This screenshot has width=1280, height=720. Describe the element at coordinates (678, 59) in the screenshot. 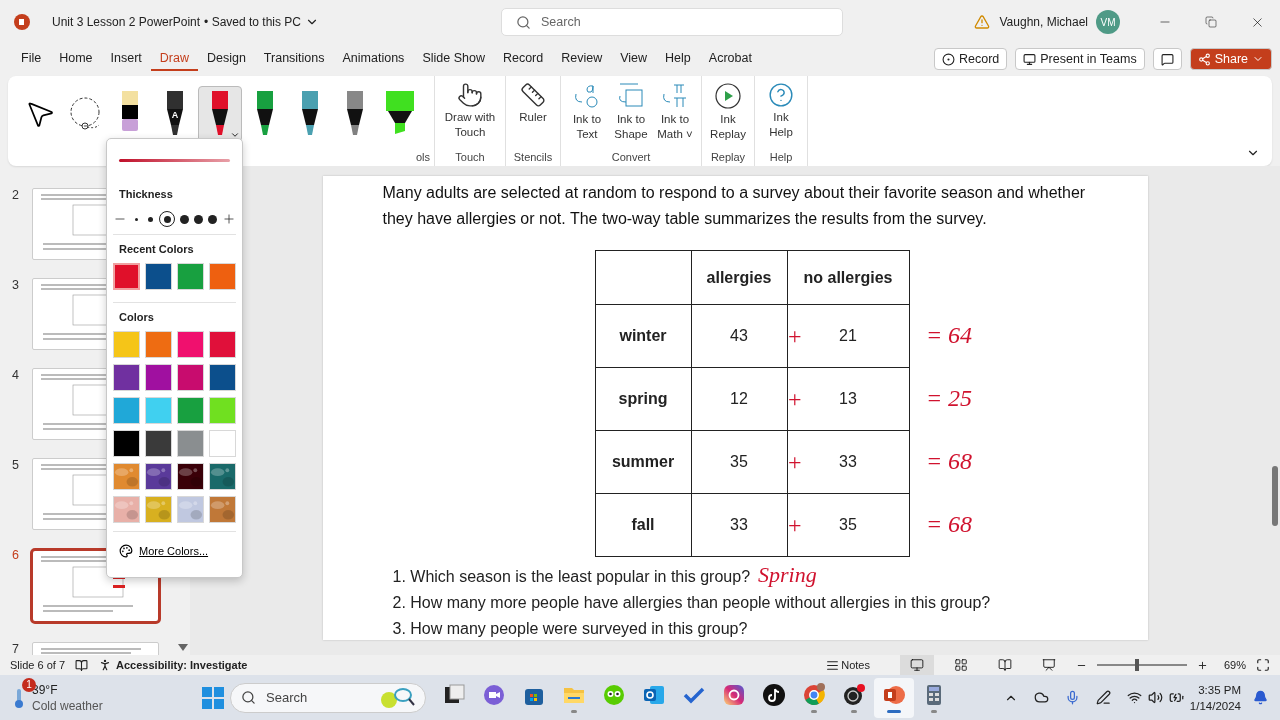

I see `ribbon-tab: Help` at that location.